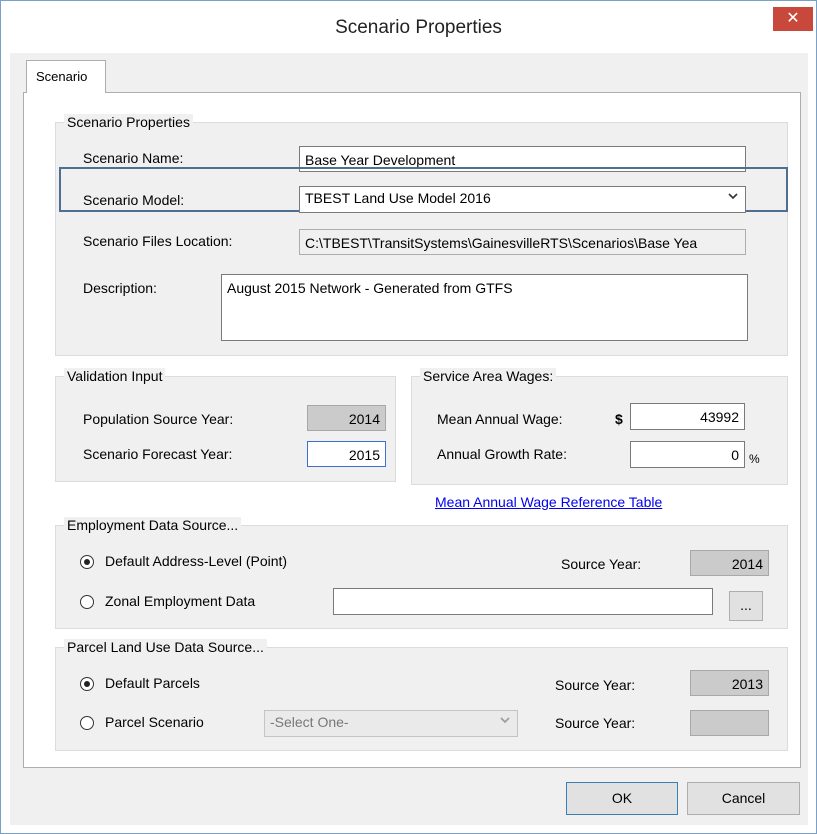  What do you see at coordinates (391, 723) in the screenshot?
I see `parcel-scenario-select: -Select One-` at bounding box center [391, 723].